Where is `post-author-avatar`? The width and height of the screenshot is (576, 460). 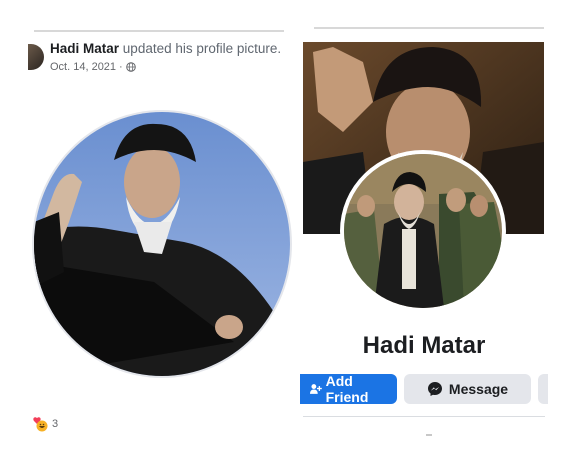
post-author-avatar is located at coordinates (36, 57).